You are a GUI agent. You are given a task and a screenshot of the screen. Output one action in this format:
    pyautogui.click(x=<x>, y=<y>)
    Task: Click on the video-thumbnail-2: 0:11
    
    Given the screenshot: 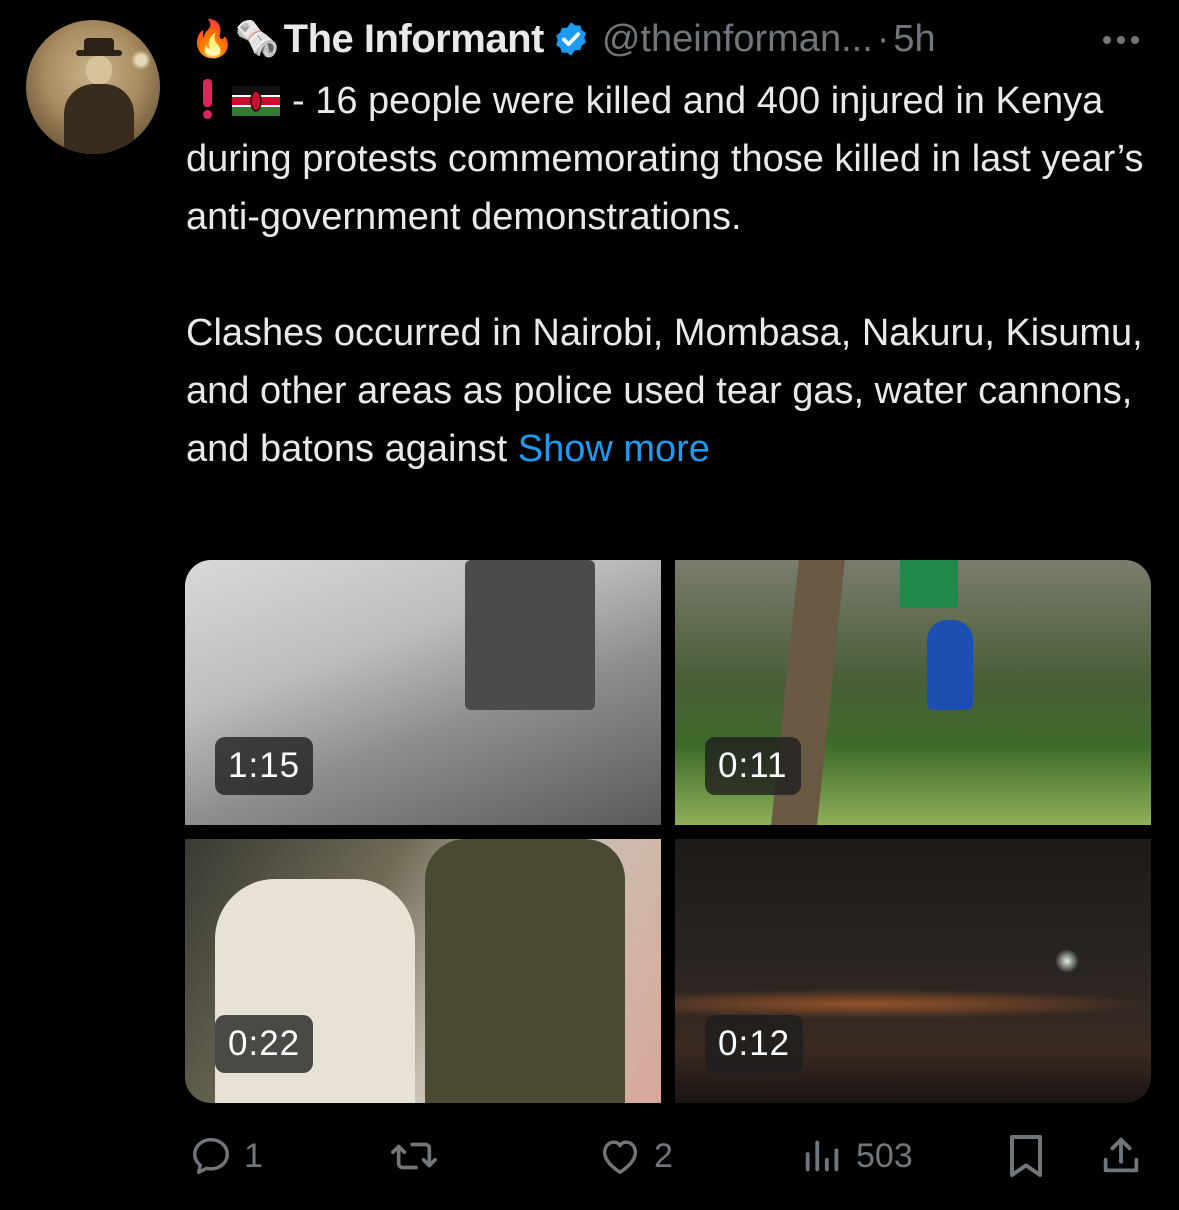 What is the action you would take?
    pyautogui.click(x=913, y=692)
    